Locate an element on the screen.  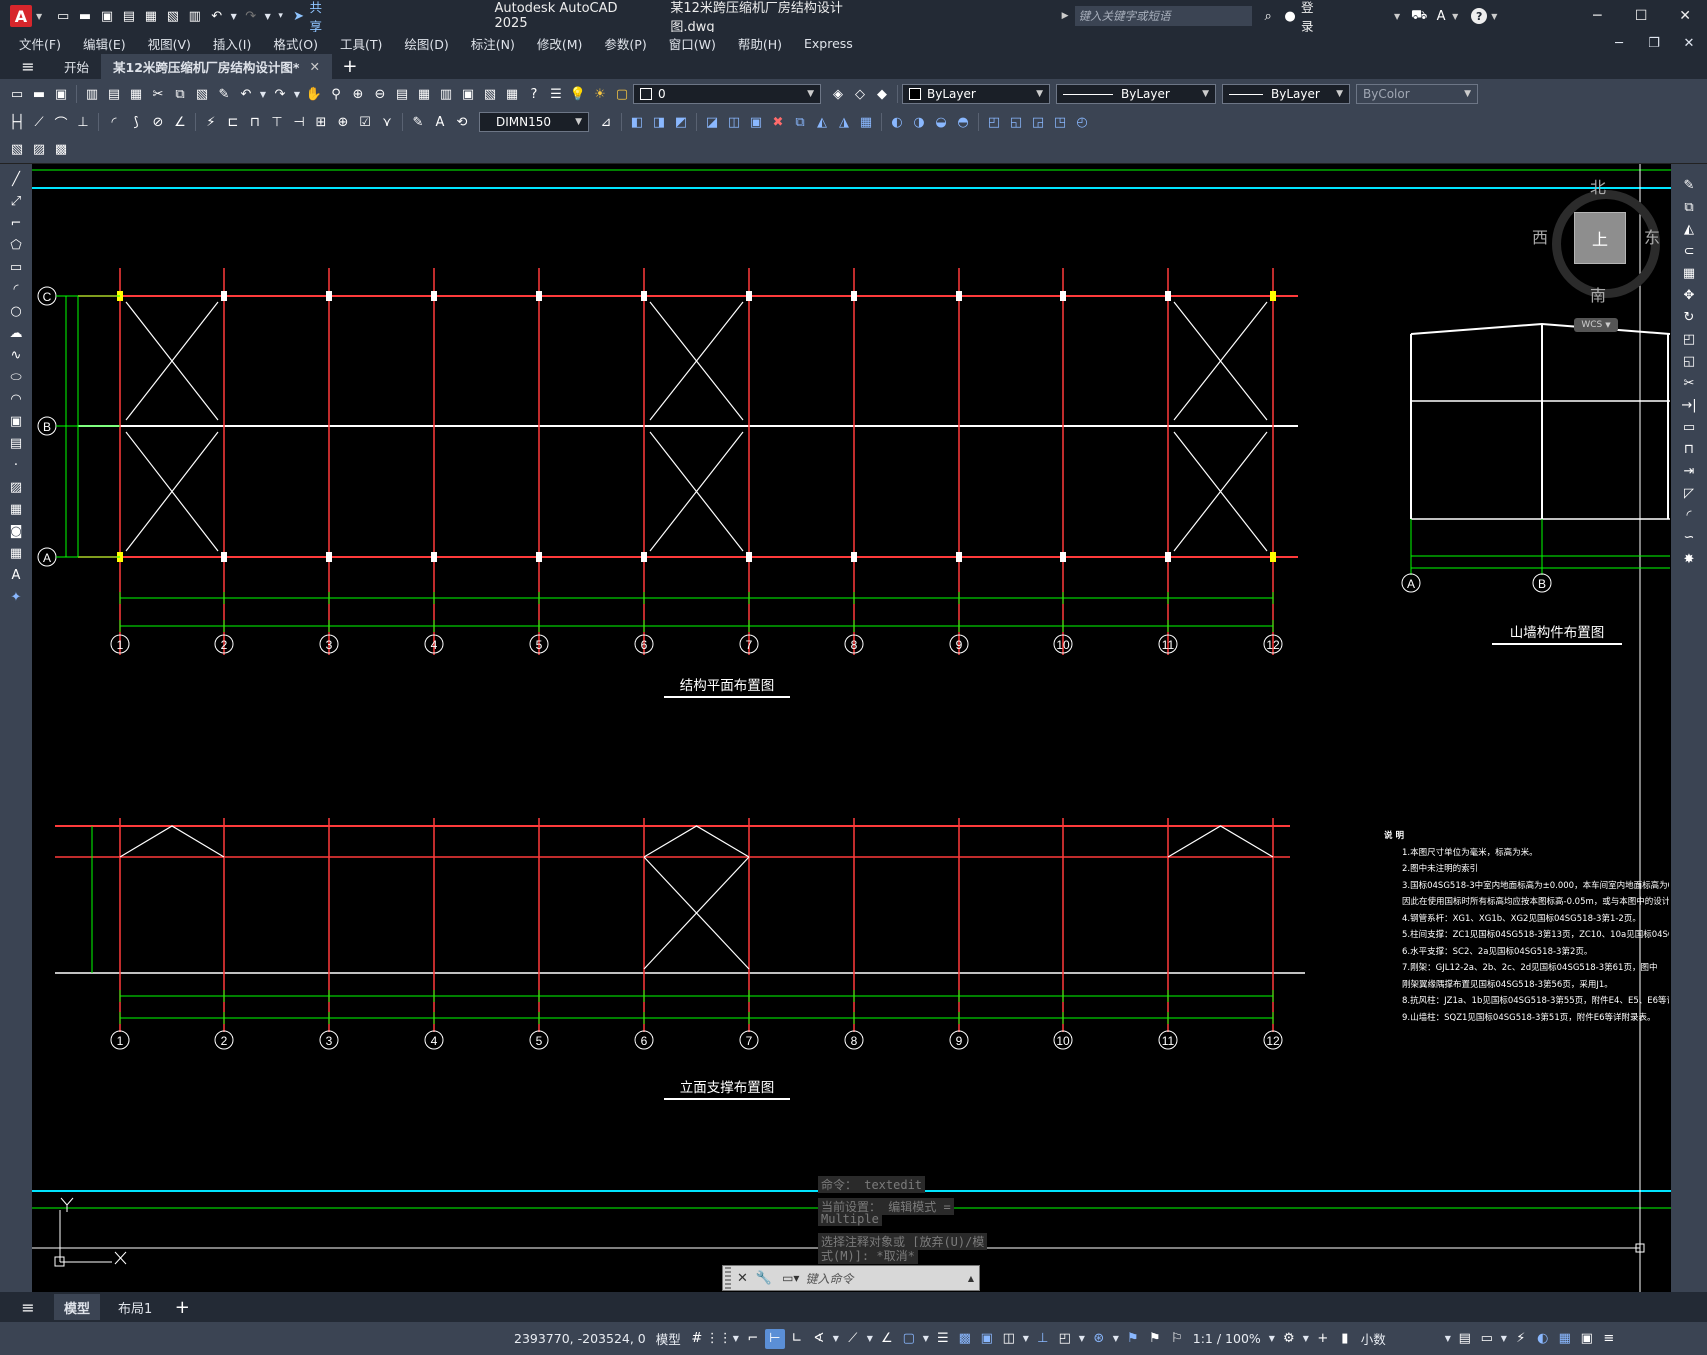
ucs-world-icon: ◱ is located at coordinates (1016, 122).